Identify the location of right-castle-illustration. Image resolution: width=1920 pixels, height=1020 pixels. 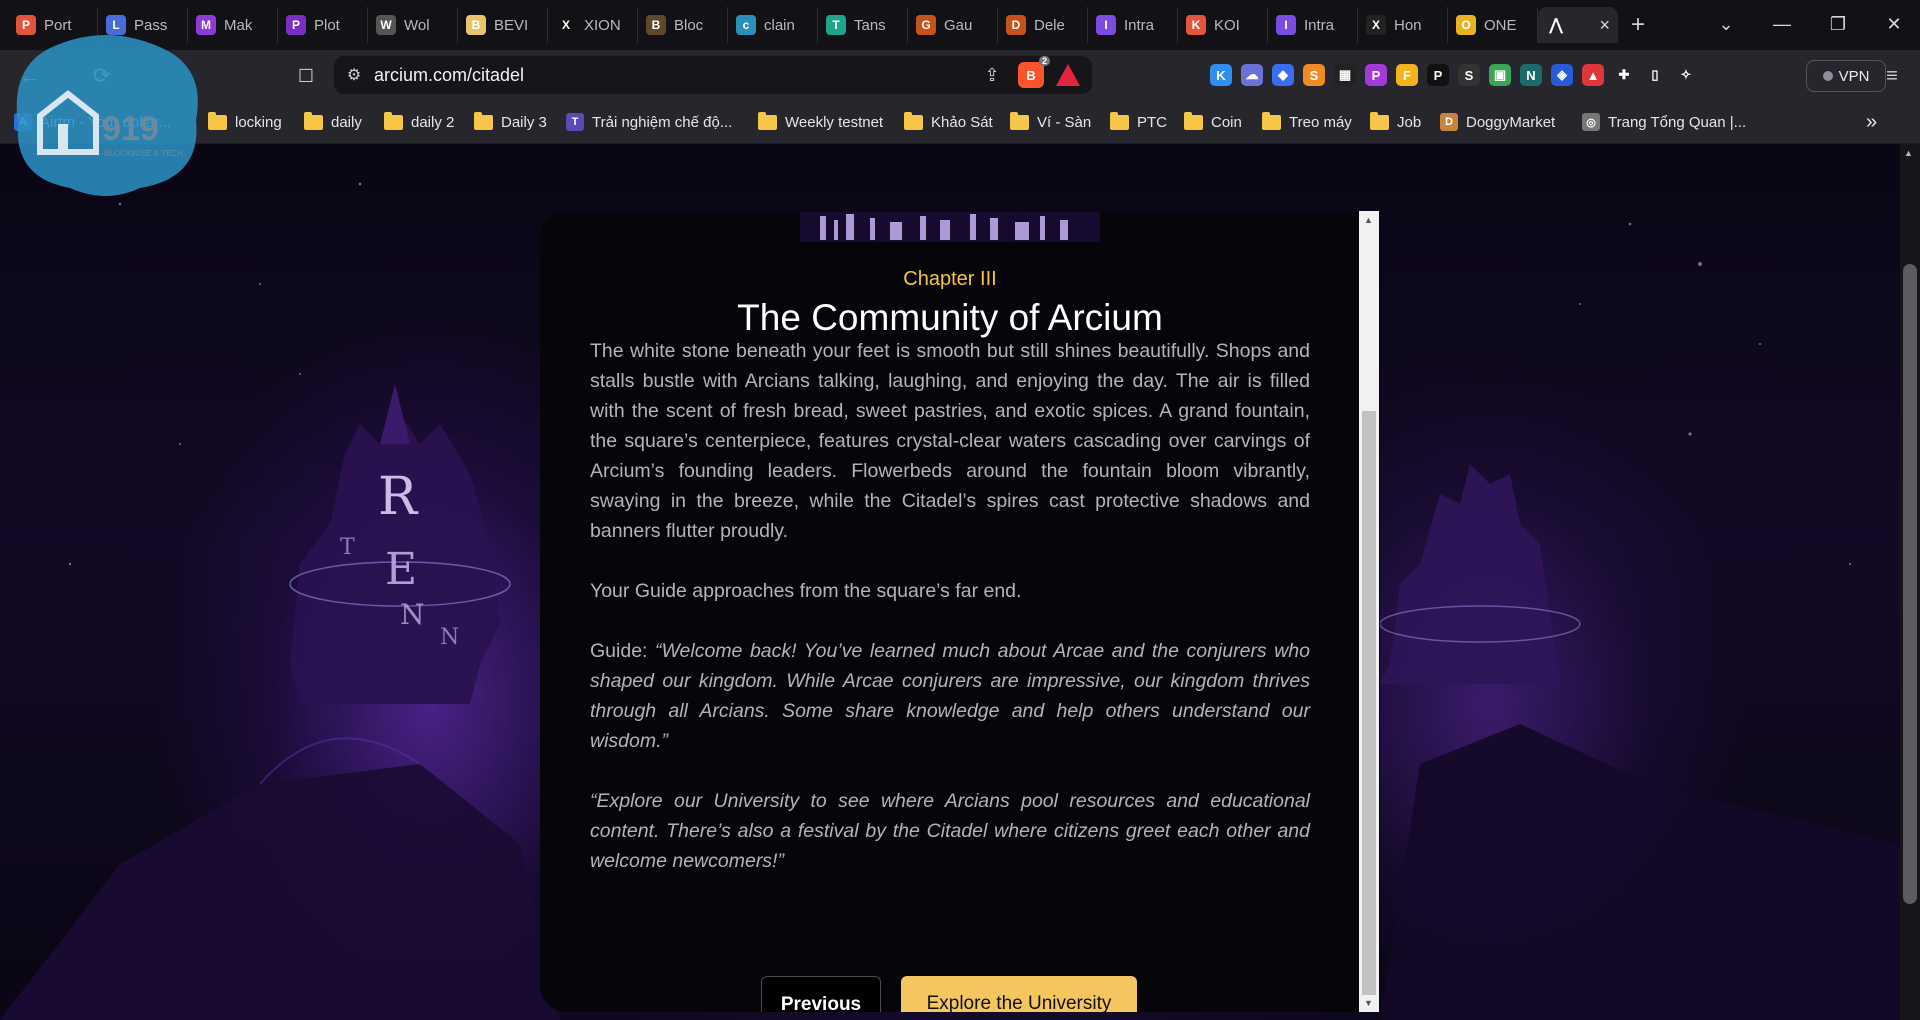
(1639, 742).